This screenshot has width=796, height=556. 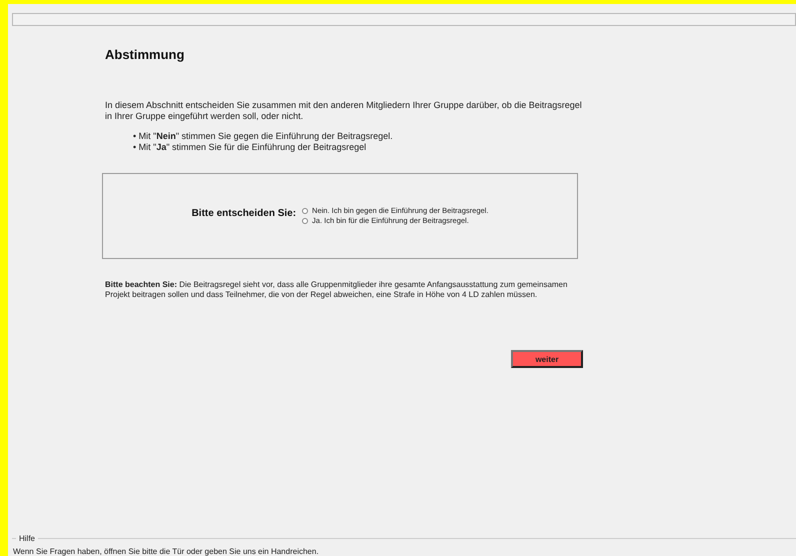 What do you see at coordinates (263, 136) in the screenshot?
I see `bullet-text: • Mit "Nein" stimmen Sie gegen die Einführung der Beitragsregel.` at bounding box center [263, 136].